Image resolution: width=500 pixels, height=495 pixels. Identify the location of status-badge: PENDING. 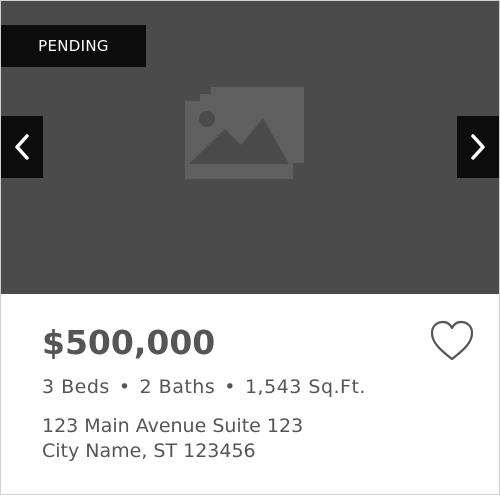
(73, 46).